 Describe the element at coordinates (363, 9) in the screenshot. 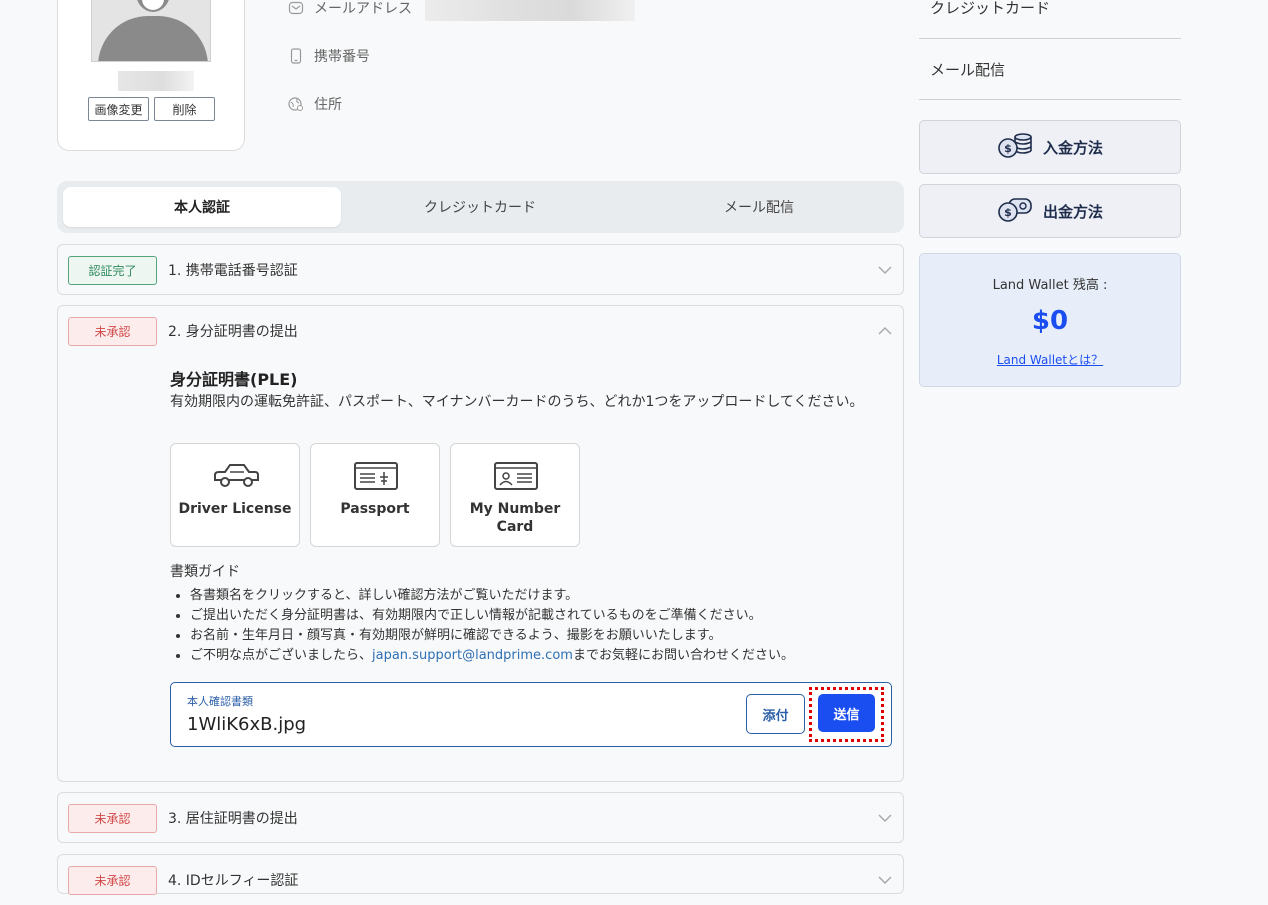

I see `email-label: メールアドレス` at that location.